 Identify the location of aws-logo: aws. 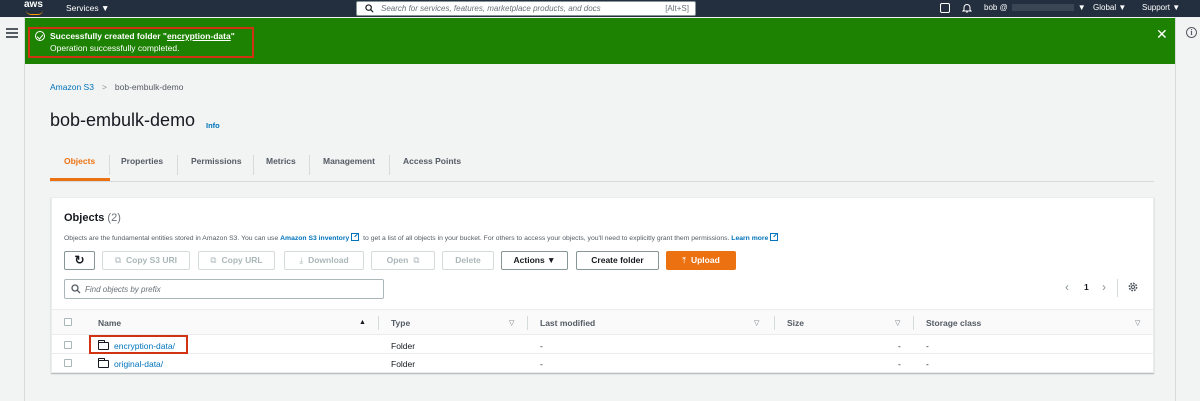
(35, 8).